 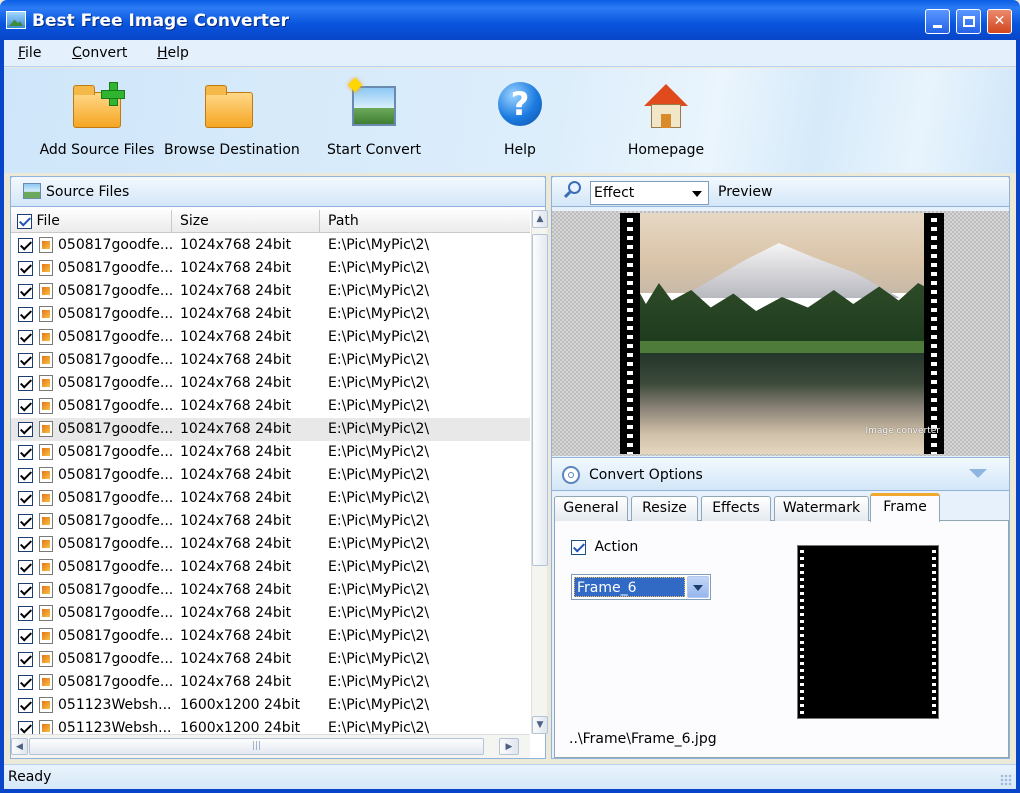 I want to click on close-icon: ✕, so click(x=999, y=21).